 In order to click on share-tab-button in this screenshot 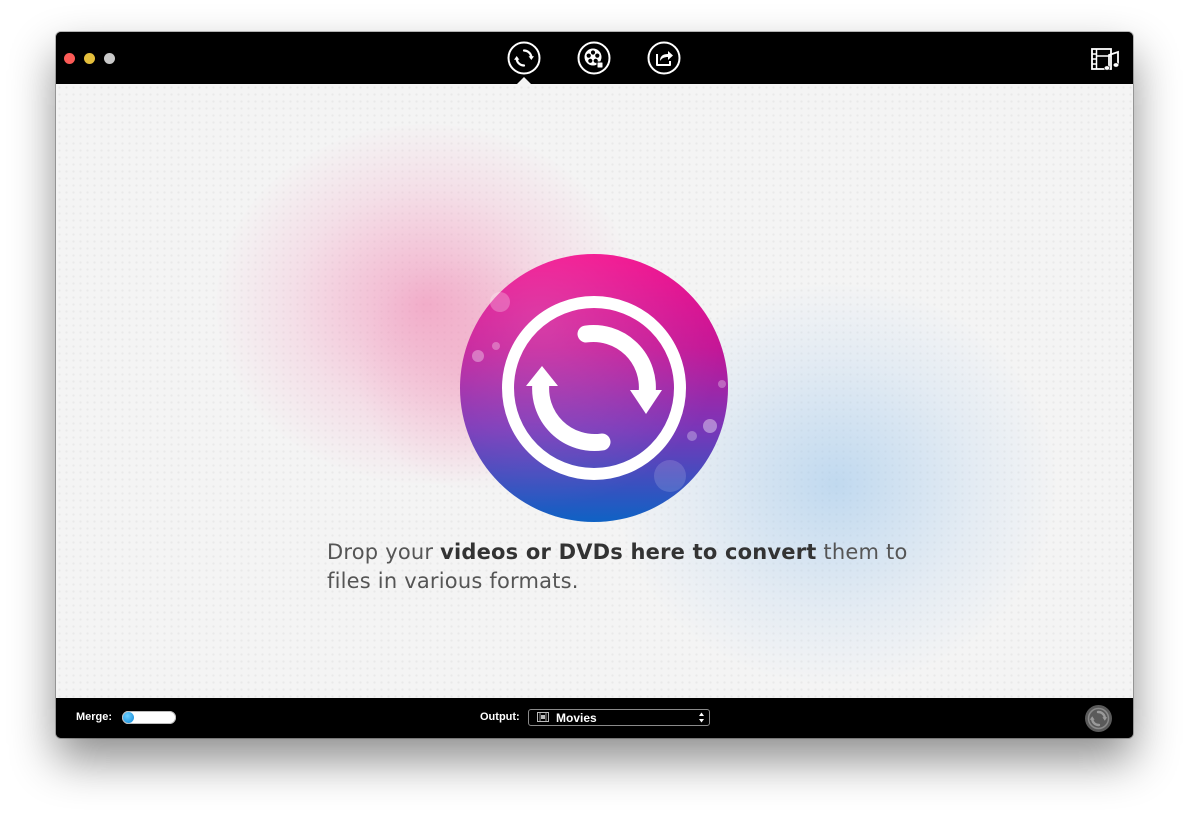, I will do `click(664, 58)`.